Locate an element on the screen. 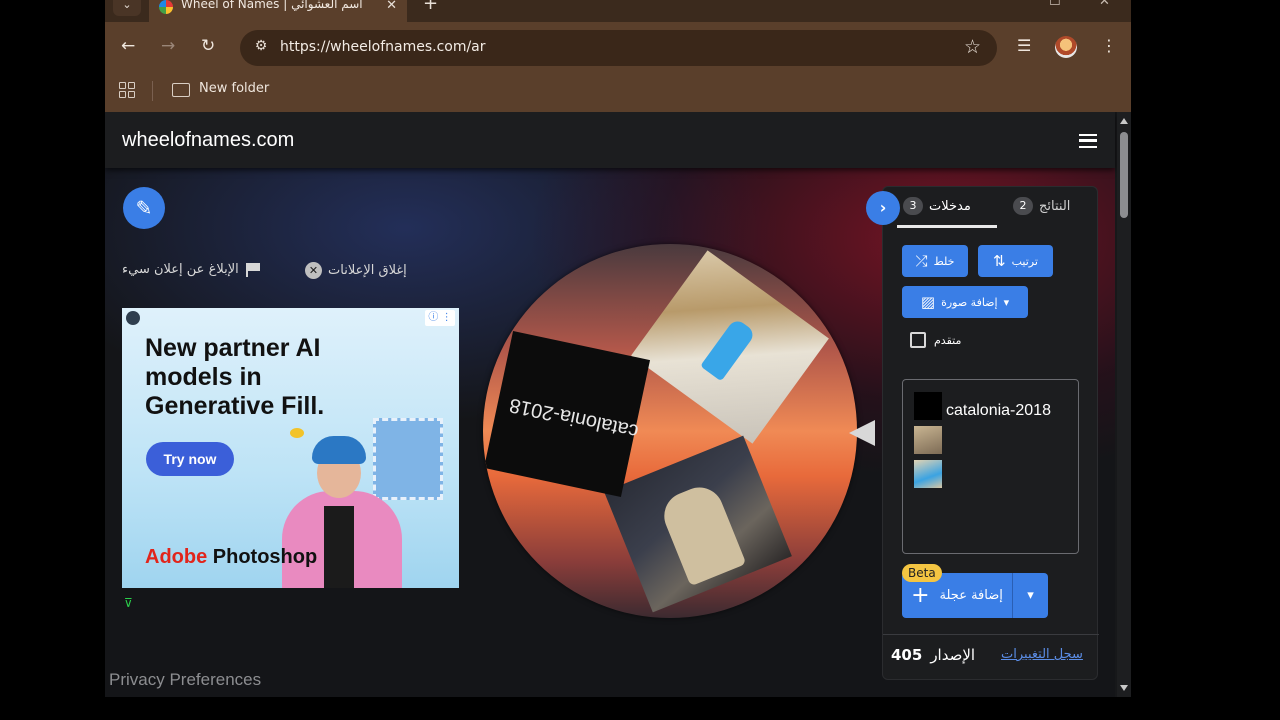 The height and width of the screenshot is (720, 1280). add-wheel-button: + إضافة عجلة ▾ Beta is located at coordinates (975, 591).